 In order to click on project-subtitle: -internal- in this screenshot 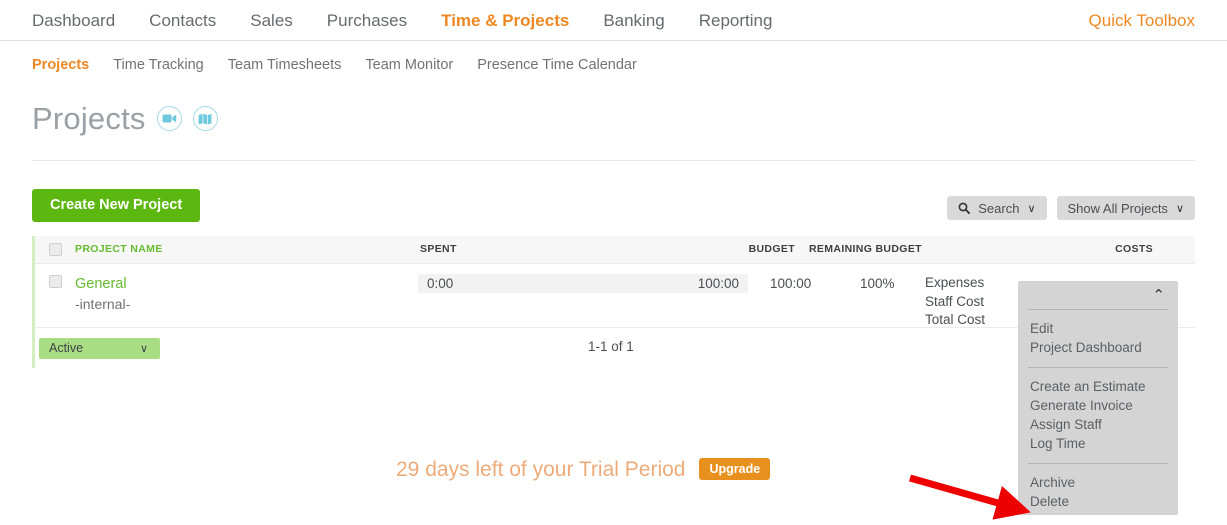, I will do `click(103, 303)`.